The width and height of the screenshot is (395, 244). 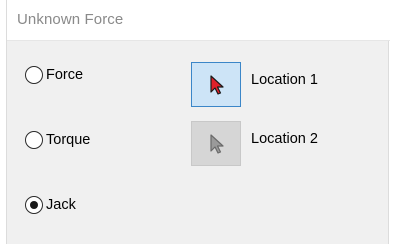 What do you see at coordinates (65, 75) in the screenshot?
I see `force-label: Force` at bounding box center [65, 75].